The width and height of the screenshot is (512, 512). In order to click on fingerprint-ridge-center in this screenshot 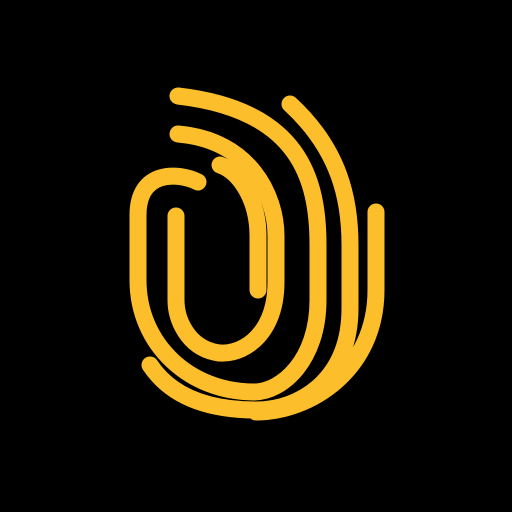, I will do `click(239, 227)`.